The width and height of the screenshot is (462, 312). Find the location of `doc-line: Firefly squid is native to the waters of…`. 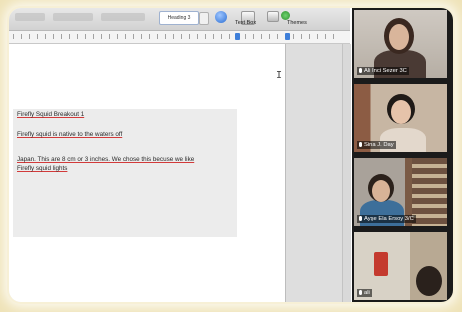

doc-line: Firefly squid is native to the waters of… is located at coordinates (70, 134).